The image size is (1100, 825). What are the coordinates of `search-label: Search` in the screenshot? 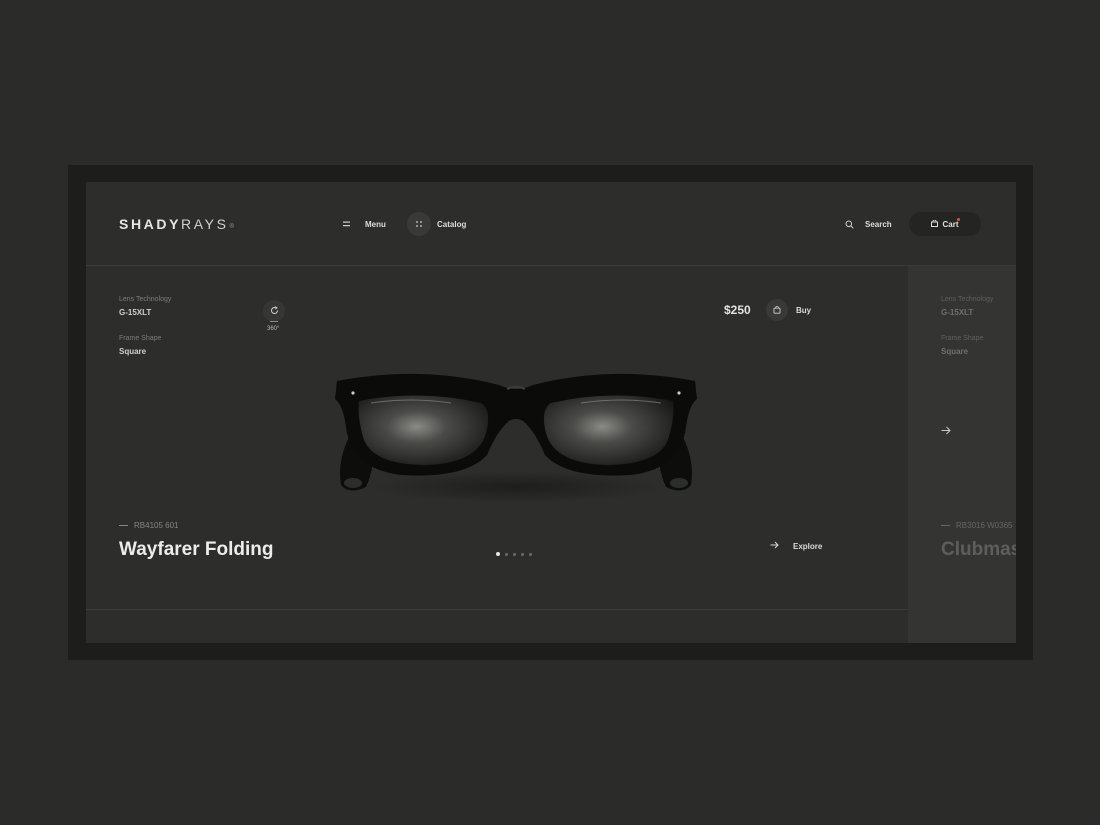 It's located at (878, 224).